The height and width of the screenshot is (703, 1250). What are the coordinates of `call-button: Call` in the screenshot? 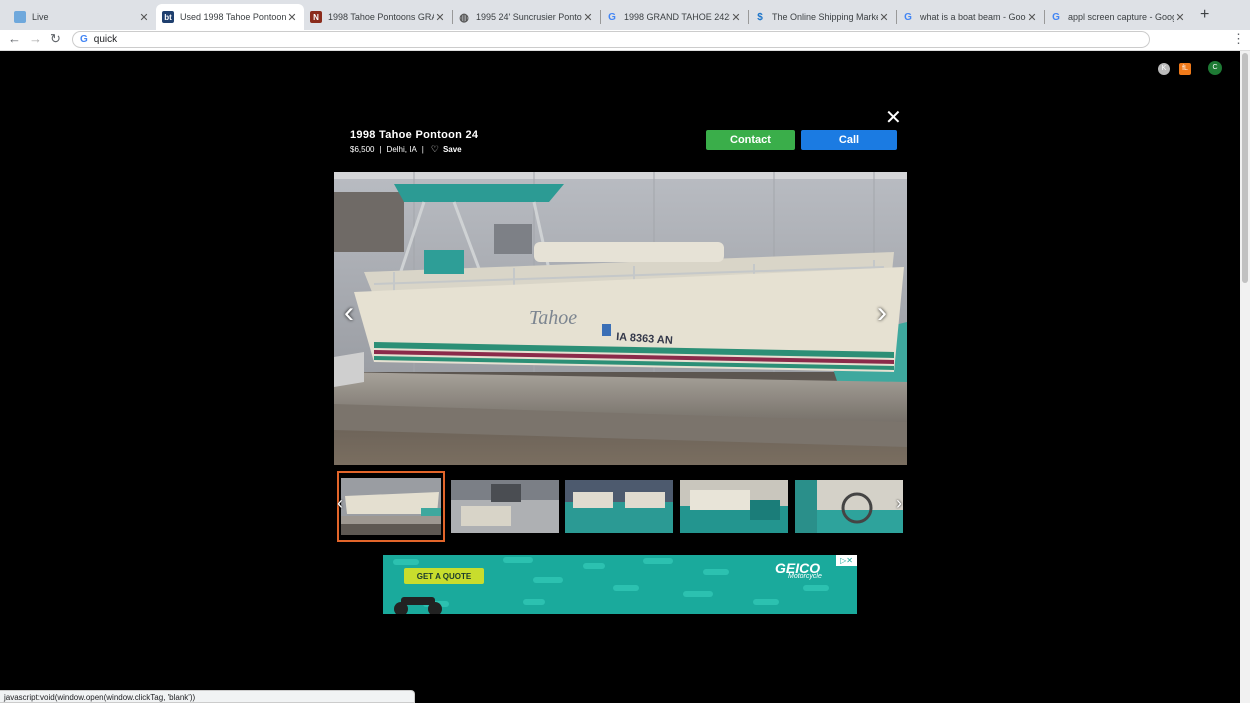 It's located at (849, 140).